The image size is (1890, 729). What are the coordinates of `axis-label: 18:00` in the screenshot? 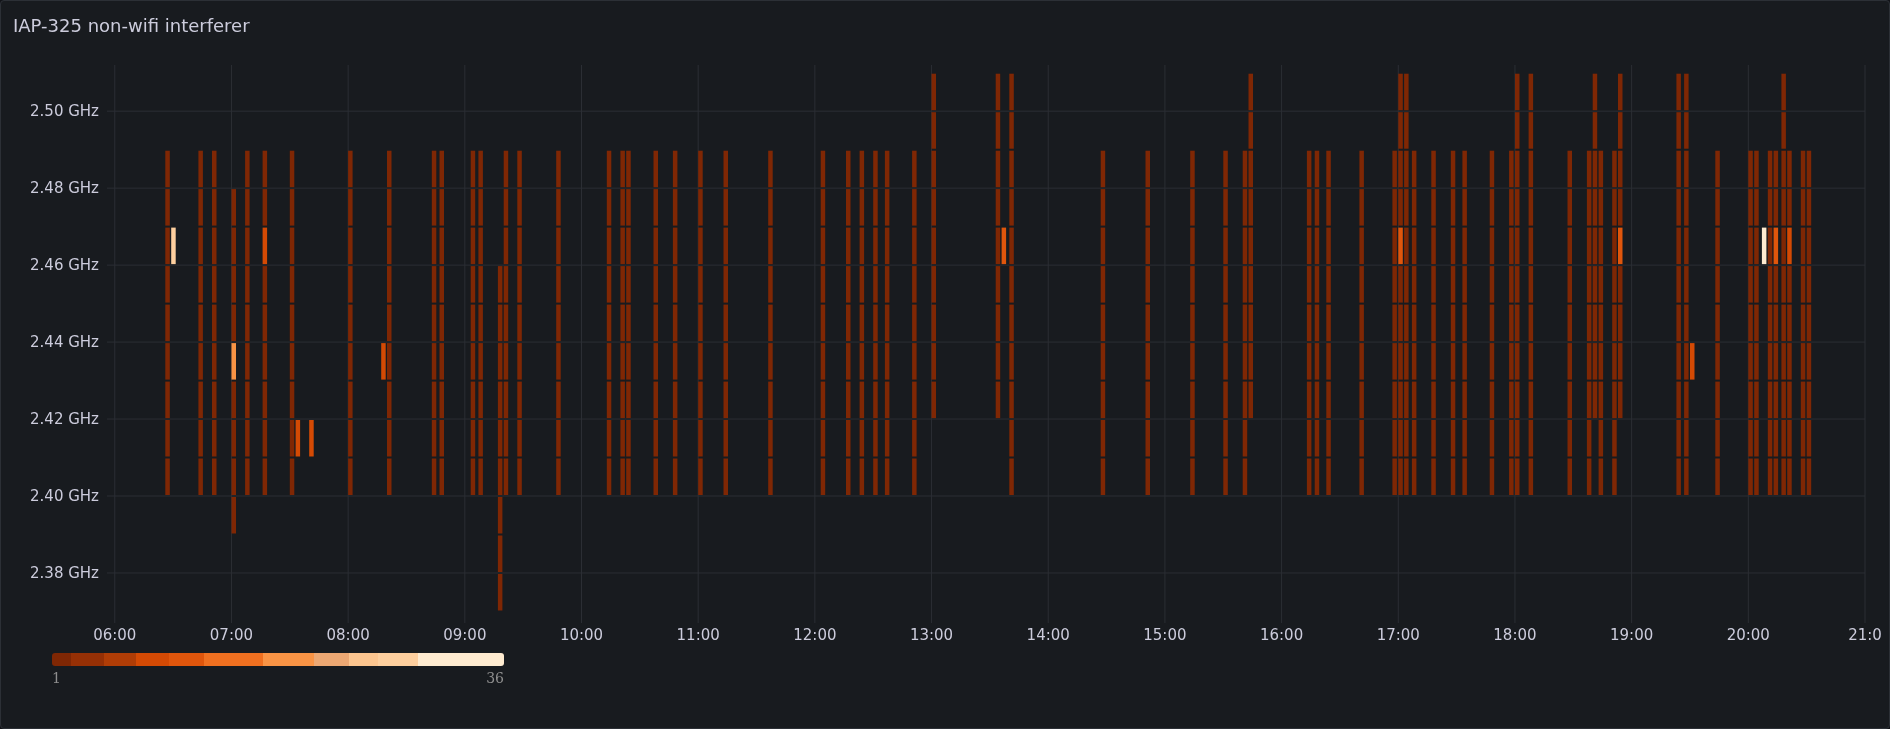 It's located at (1515, 635).